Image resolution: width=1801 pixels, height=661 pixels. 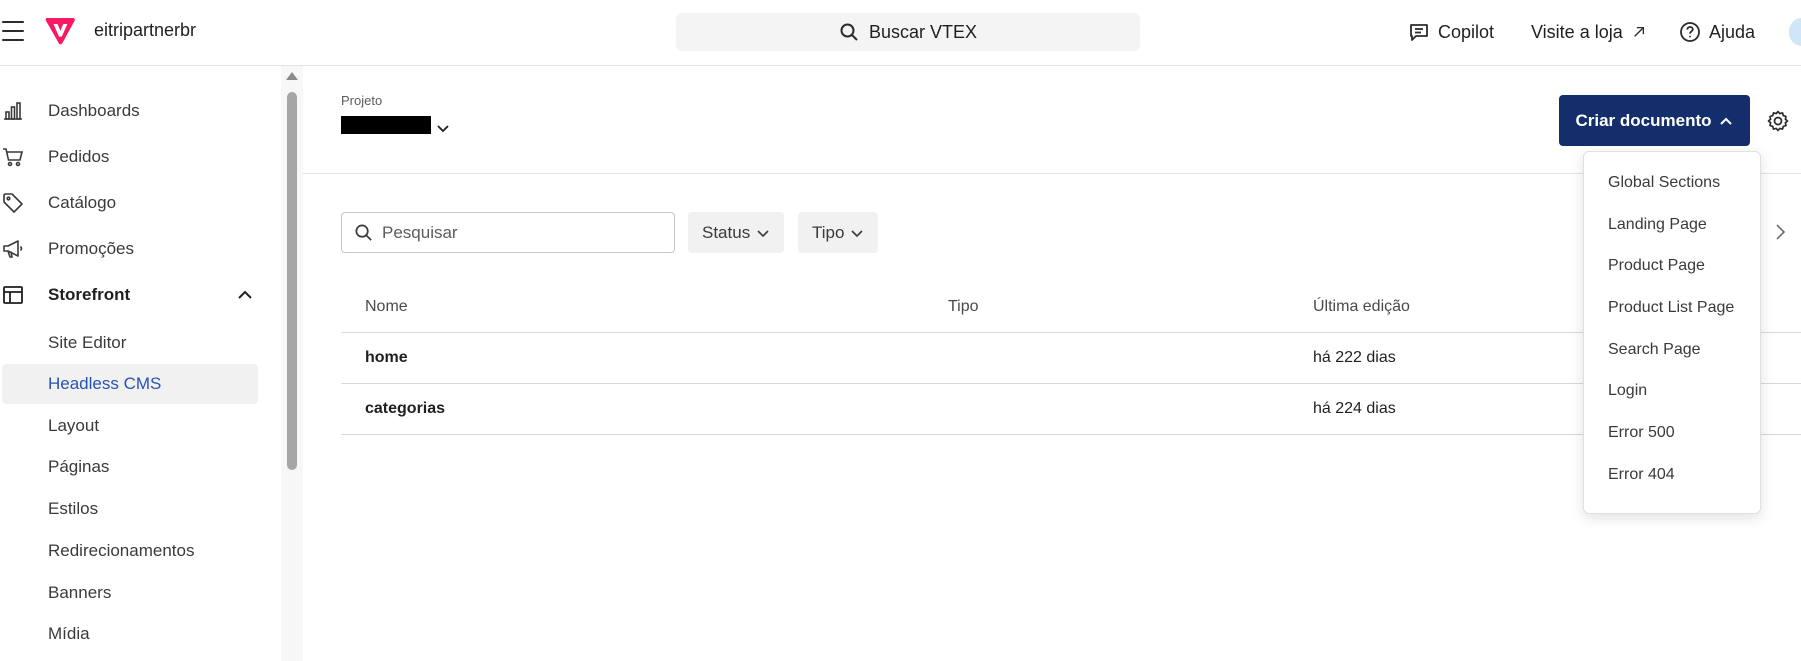 I want to click on sidebar-item-label: Dashboards, so click(x=94, y=110).